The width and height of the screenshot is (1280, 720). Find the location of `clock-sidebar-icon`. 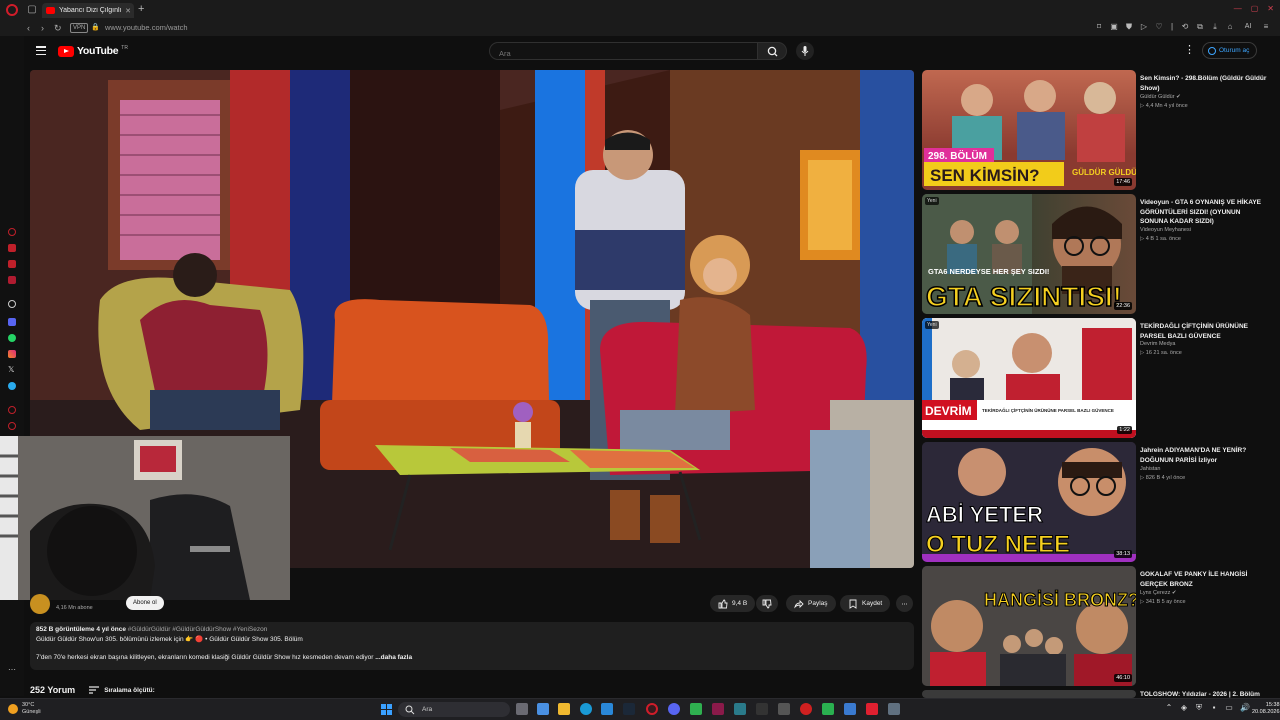

clock-sidebar-icon is located at coordinates (12, 410).